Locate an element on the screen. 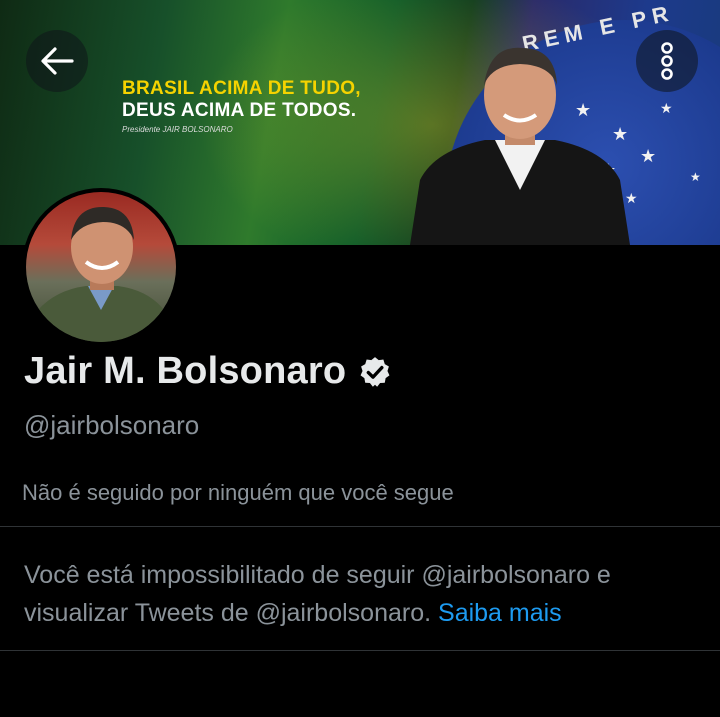  more-options-button is located at coordinates (667, 61).